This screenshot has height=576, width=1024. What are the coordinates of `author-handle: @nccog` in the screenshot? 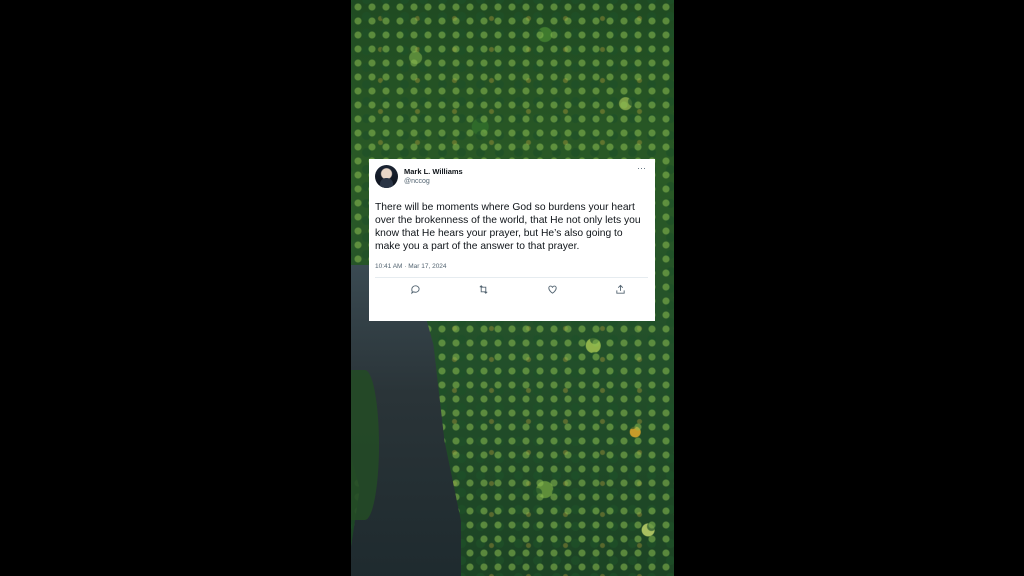 It's located at (417, 181).